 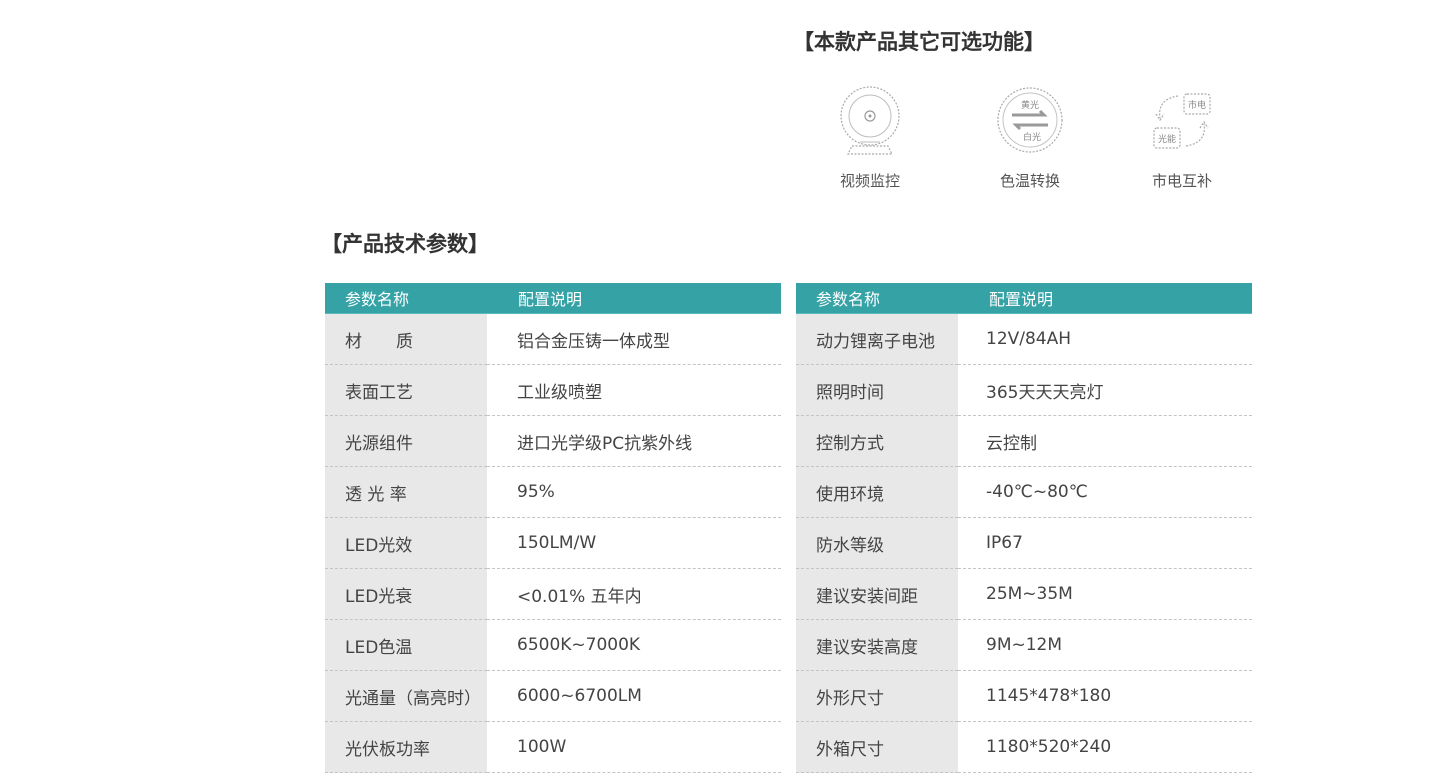 I want to click on param-name-cell: 照明时间, so click(x=877, y=390).